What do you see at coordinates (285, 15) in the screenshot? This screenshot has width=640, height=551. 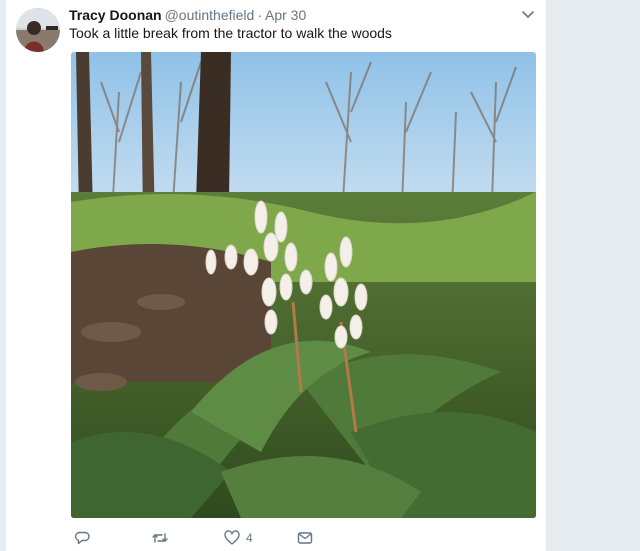 I see `tweet-date: Apr 30` at bounding box center [285, 15].